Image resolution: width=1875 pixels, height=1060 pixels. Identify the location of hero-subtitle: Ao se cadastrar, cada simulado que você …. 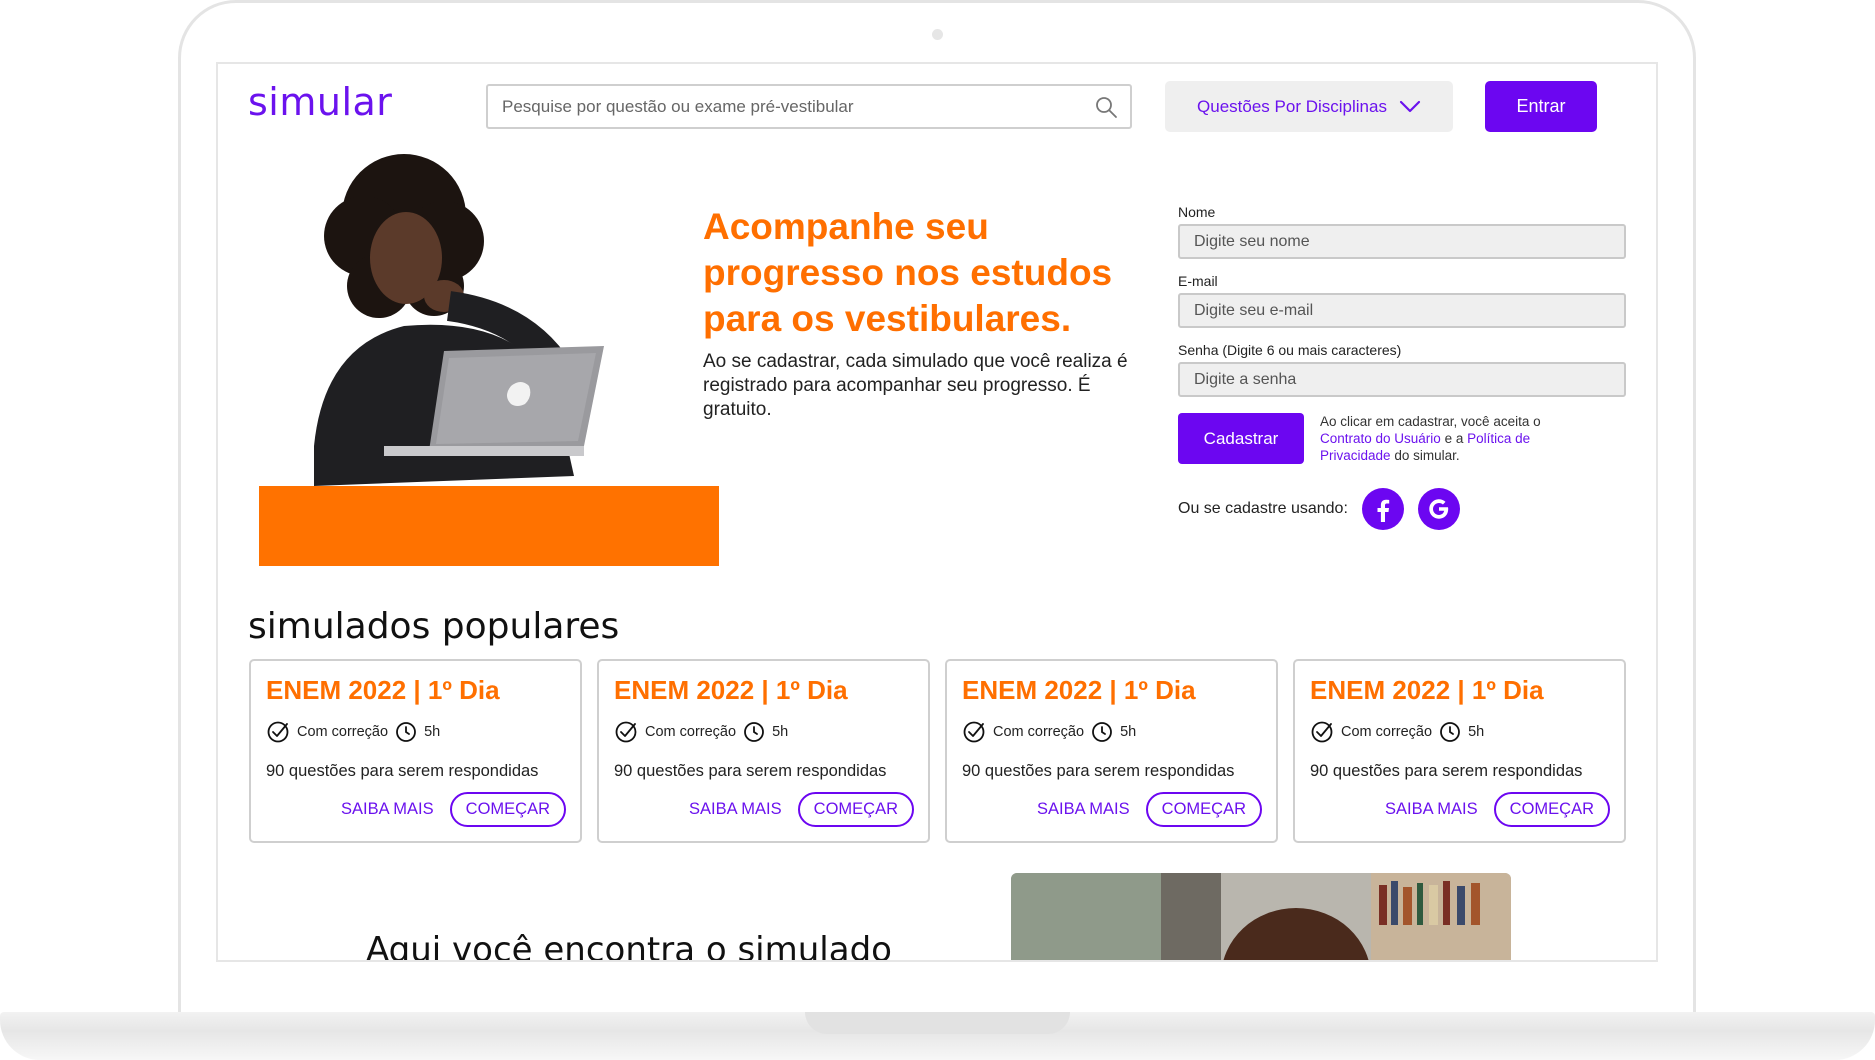
(915, 385).